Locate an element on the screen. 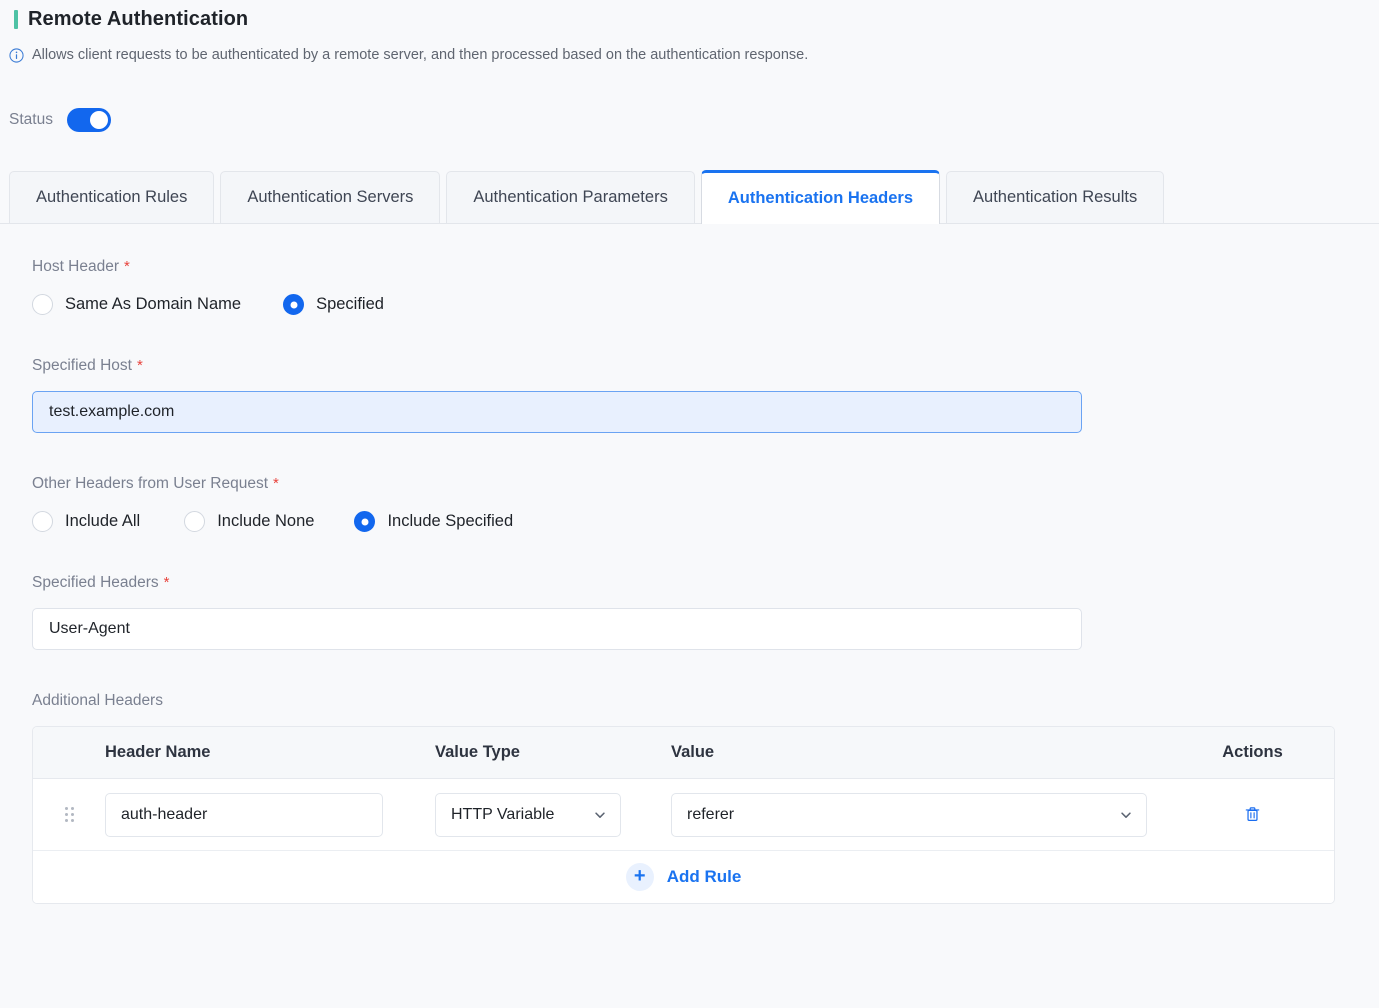  trash-icon is located at coordinates (1252, 814).